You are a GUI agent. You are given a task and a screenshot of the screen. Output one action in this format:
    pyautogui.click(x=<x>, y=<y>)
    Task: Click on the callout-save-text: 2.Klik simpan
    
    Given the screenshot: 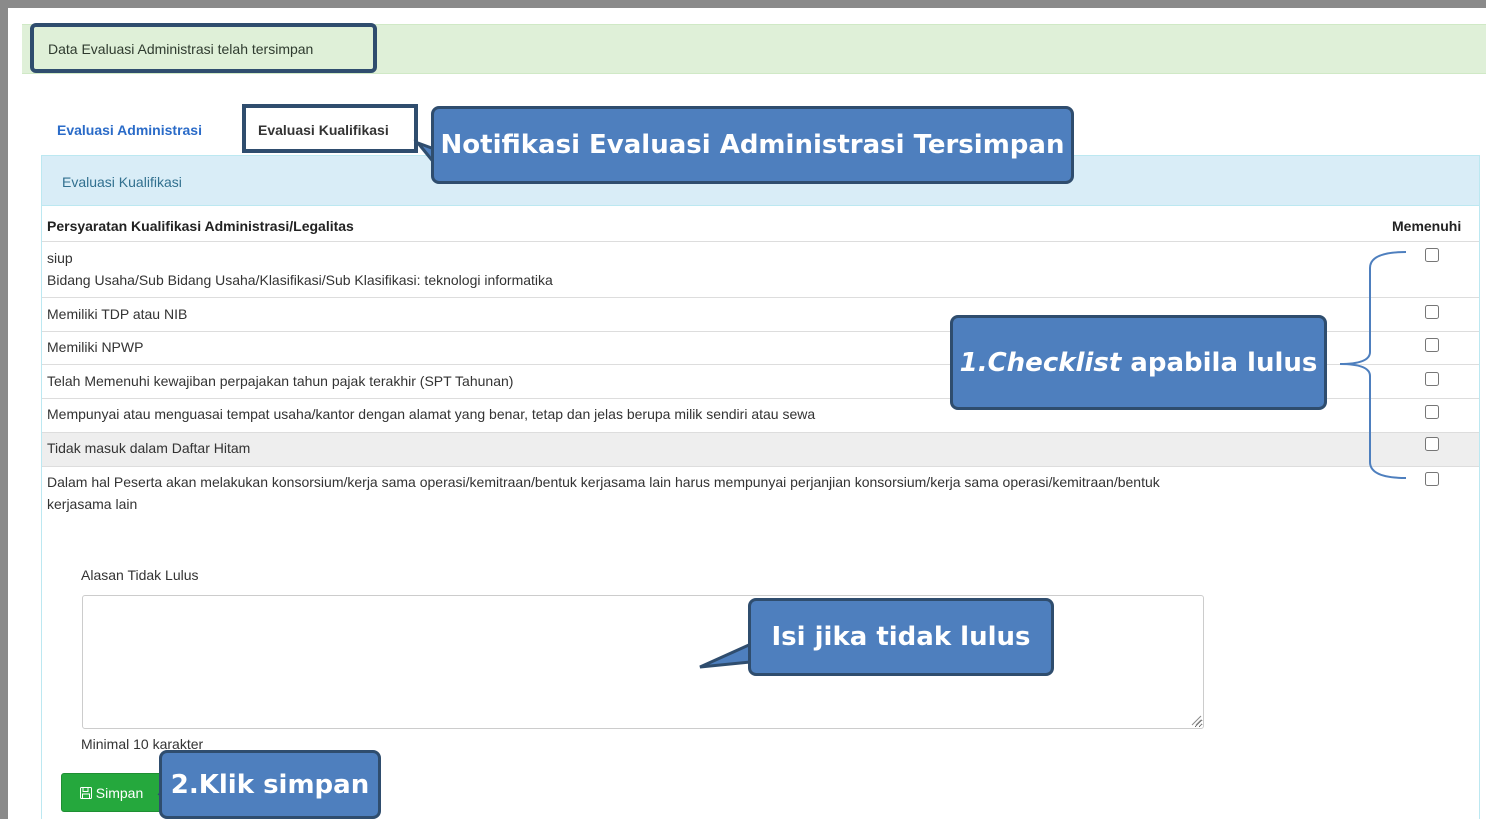 What is the action you would take?
    pyautogui.click(x=270, y=784)
    